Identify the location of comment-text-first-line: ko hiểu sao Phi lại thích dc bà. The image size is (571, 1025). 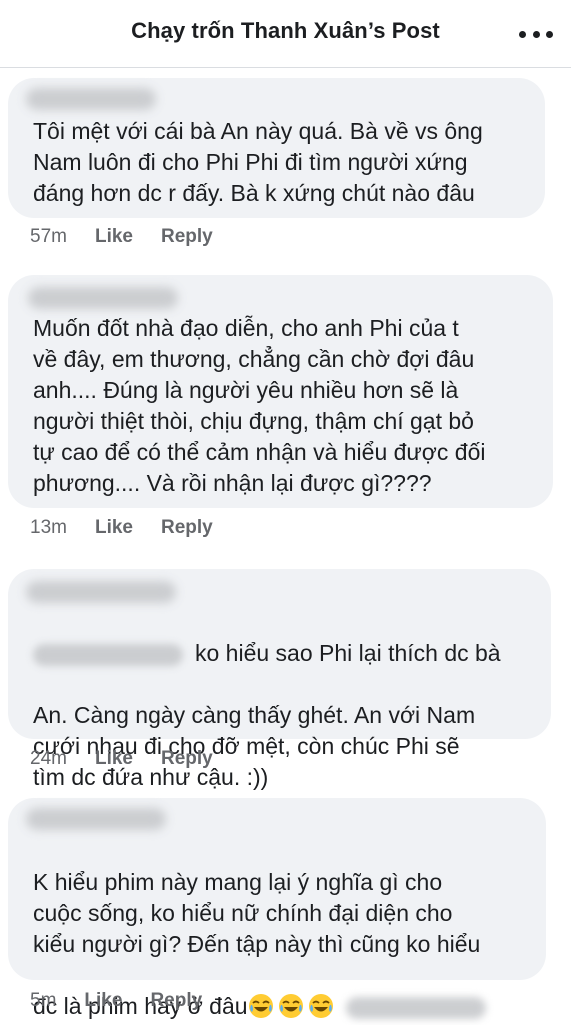
(348, 653).